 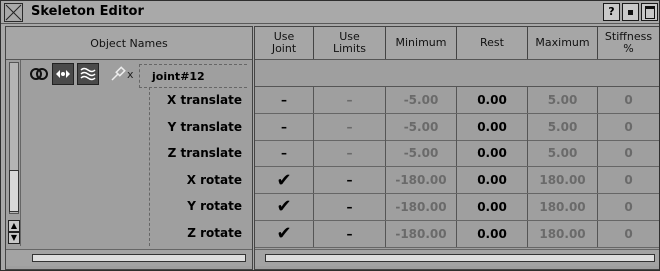 I want to click on joint-collapse-icon: x, so click(x=130, y=74).